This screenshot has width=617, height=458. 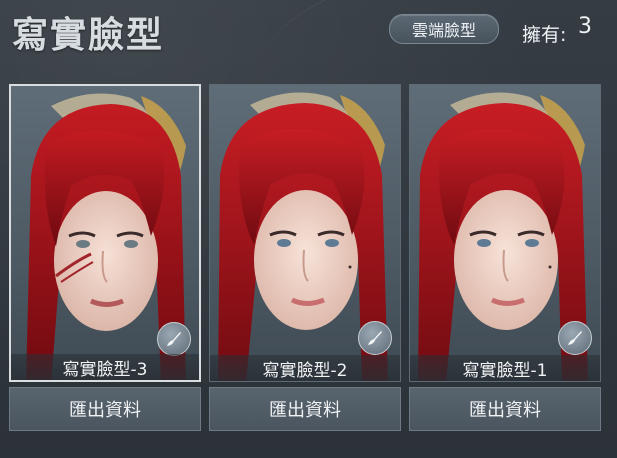 What do you see at coordinates (305, 368) in the screenshot?
I see `card-label: 寫實臉型-2` at bounding box center [305, 368].